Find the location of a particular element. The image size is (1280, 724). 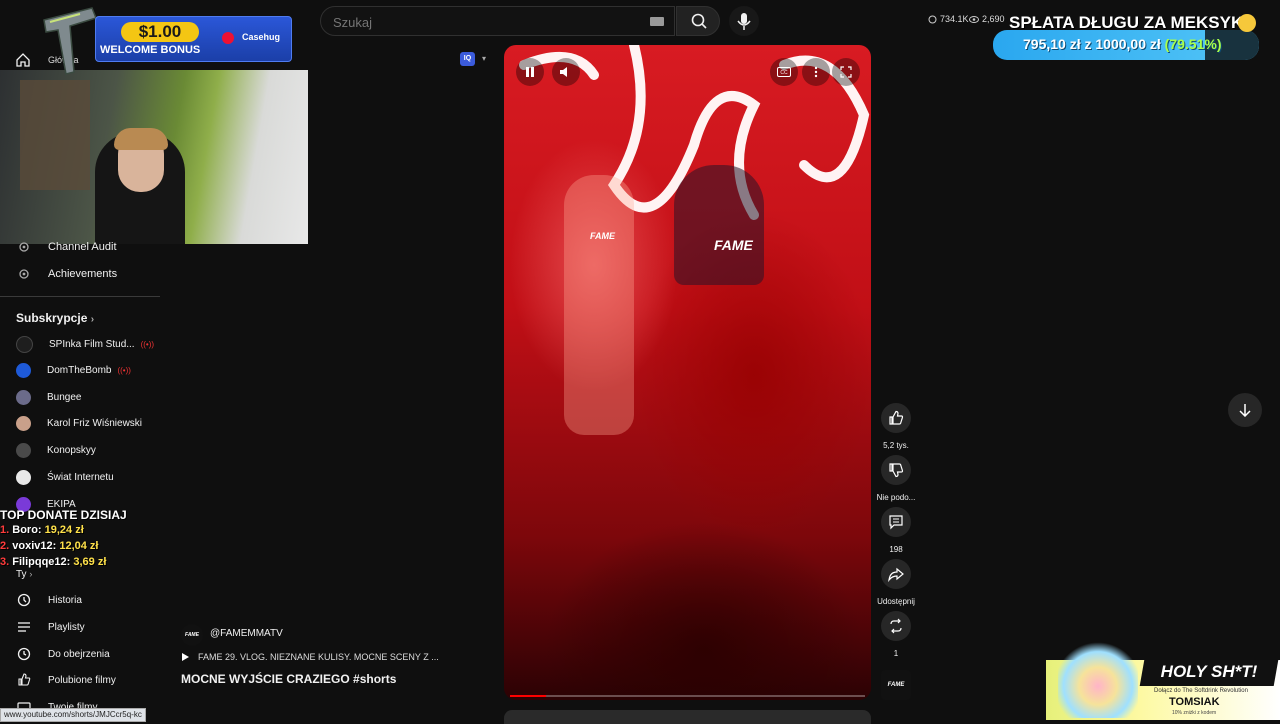

sidebar-sub-bungee: Bungee is located at coordinates (80, 397).